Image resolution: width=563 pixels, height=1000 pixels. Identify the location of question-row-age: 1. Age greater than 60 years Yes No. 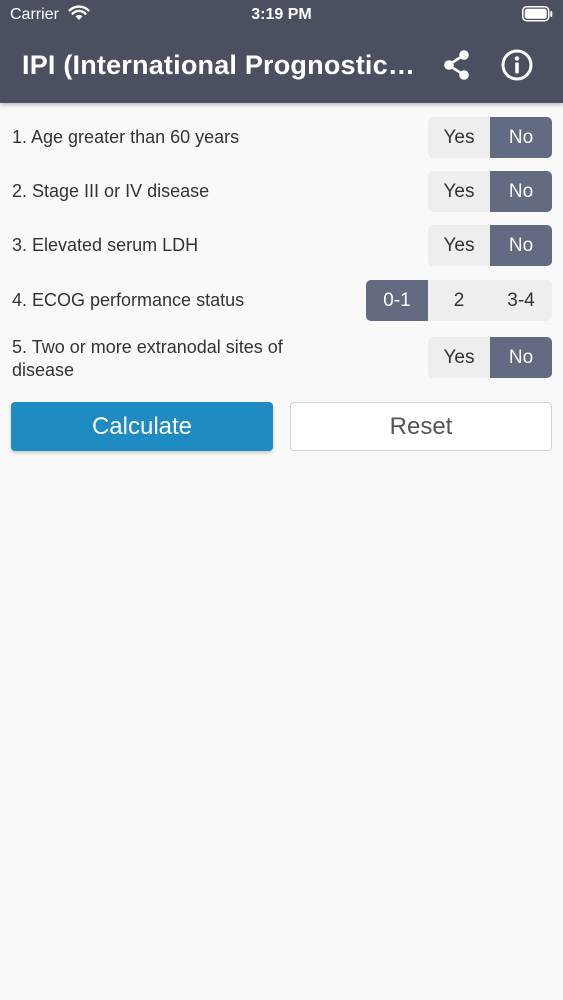
(281, 137).